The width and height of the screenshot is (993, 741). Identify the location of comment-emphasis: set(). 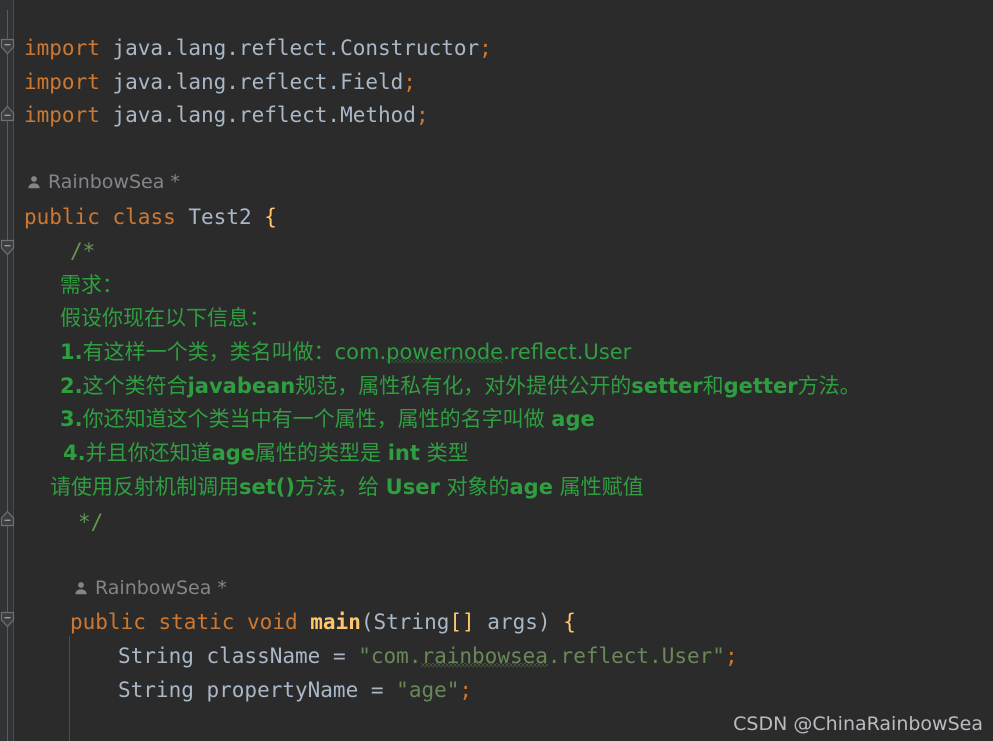
(267, 487).